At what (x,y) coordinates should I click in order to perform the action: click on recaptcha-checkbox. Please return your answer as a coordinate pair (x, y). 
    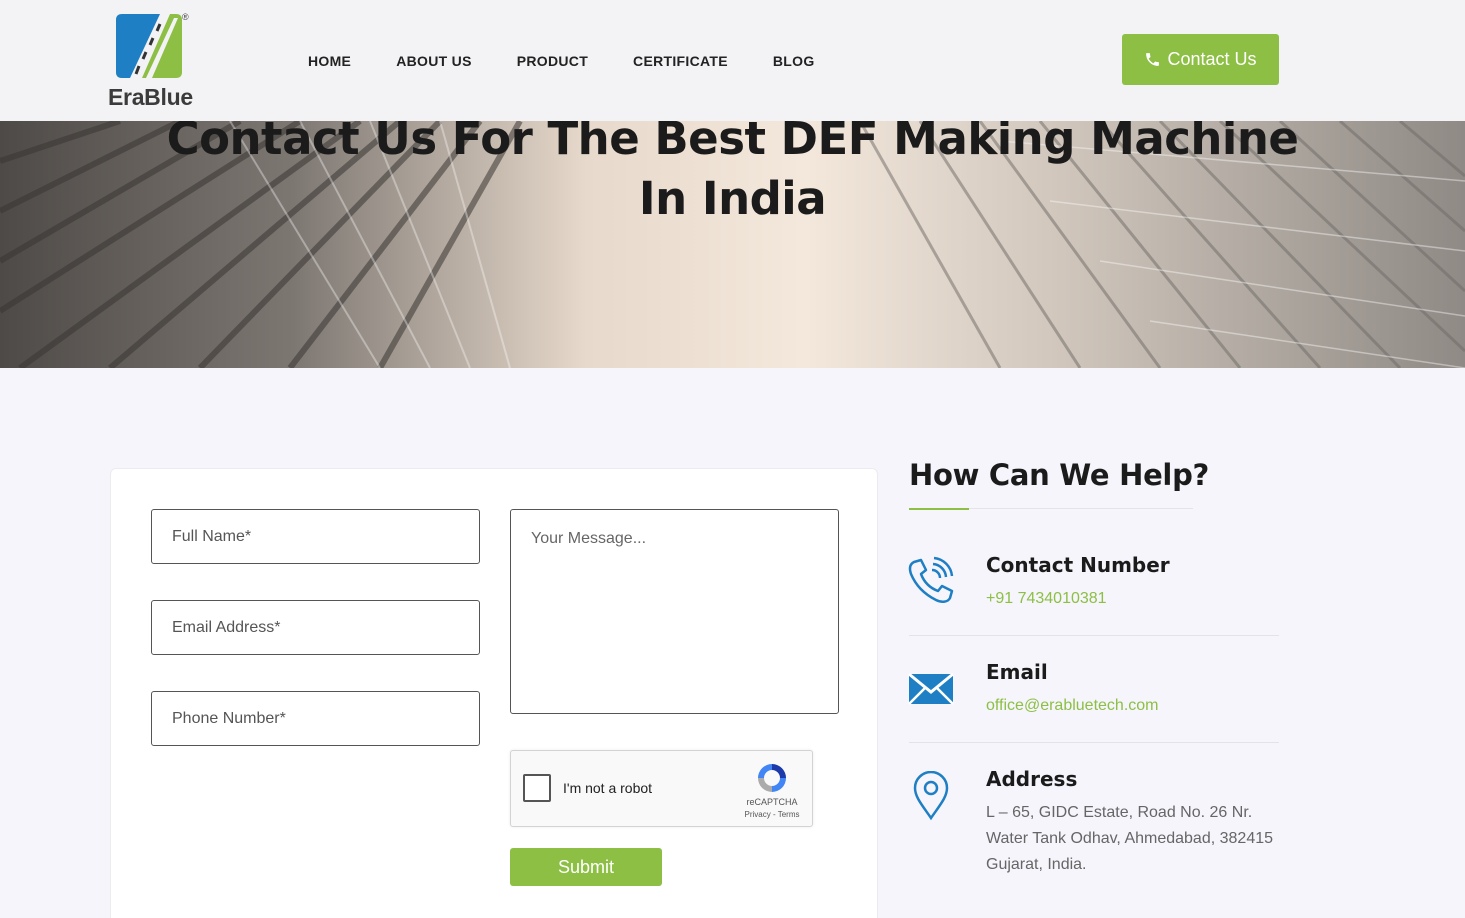
    Looking at the image, I should click on (537, 788).